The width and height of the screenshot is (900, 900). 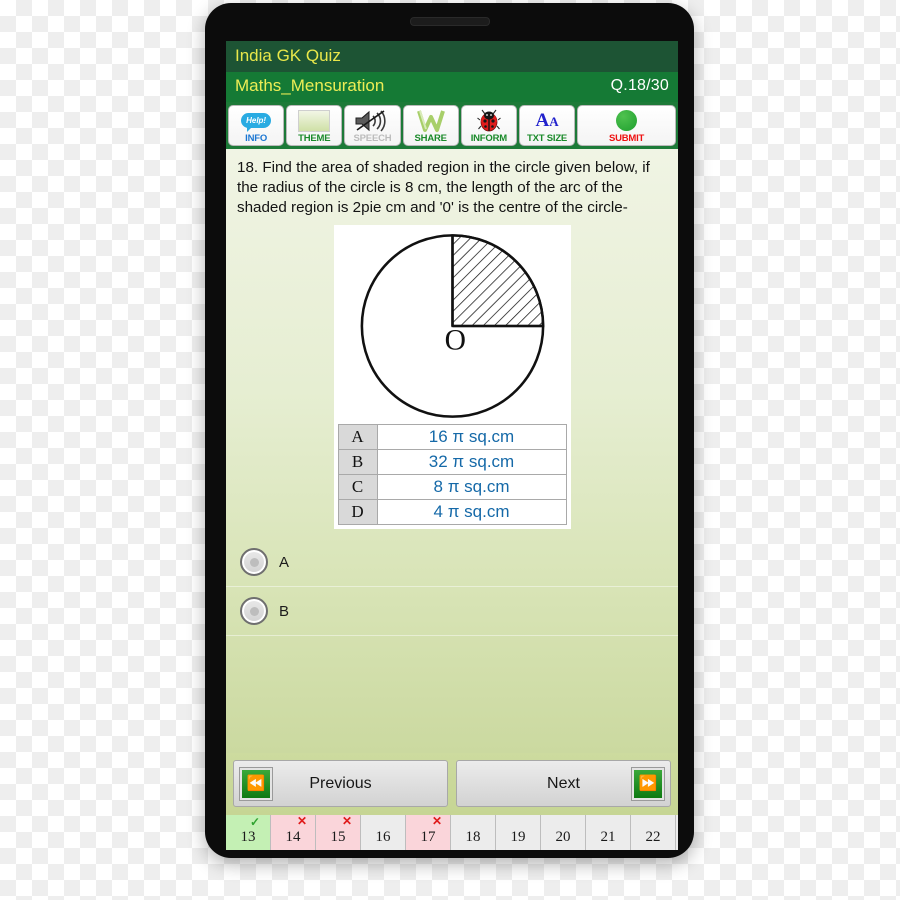 I want to click on correct-check-icon: ✓, so click(x=254, y=822).